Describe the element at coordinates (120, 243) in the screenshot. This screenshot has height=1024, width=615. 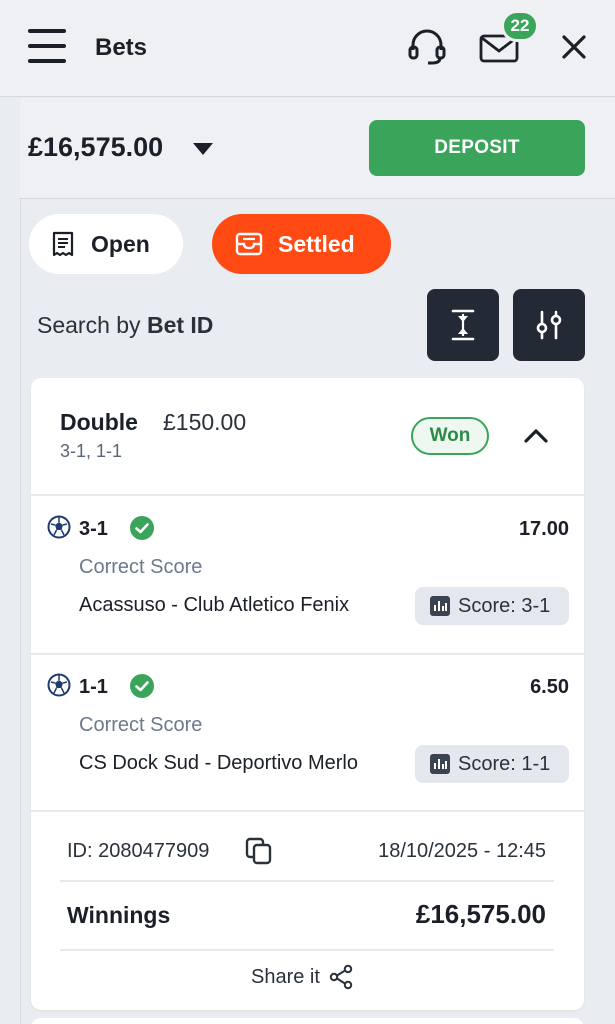
I see `tab-open-label: Open` at that location.